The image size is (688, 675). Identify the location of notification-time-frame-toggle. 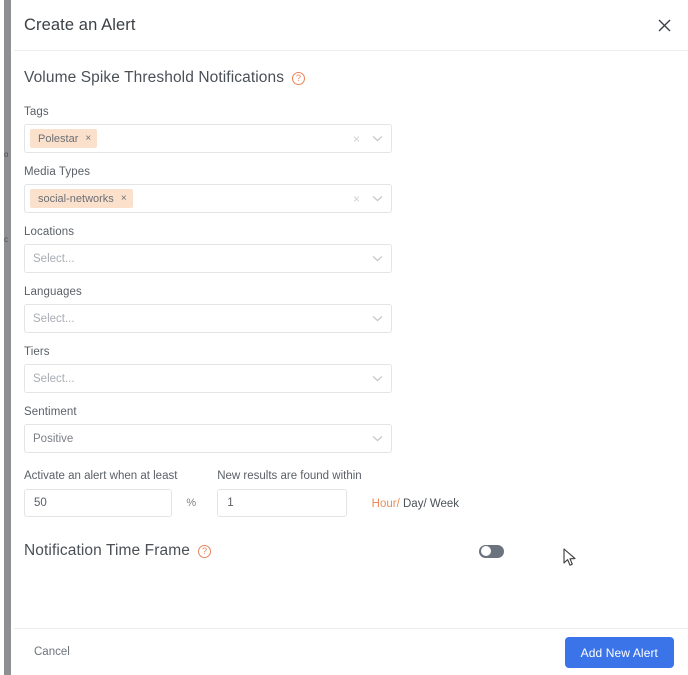
(491, 551).